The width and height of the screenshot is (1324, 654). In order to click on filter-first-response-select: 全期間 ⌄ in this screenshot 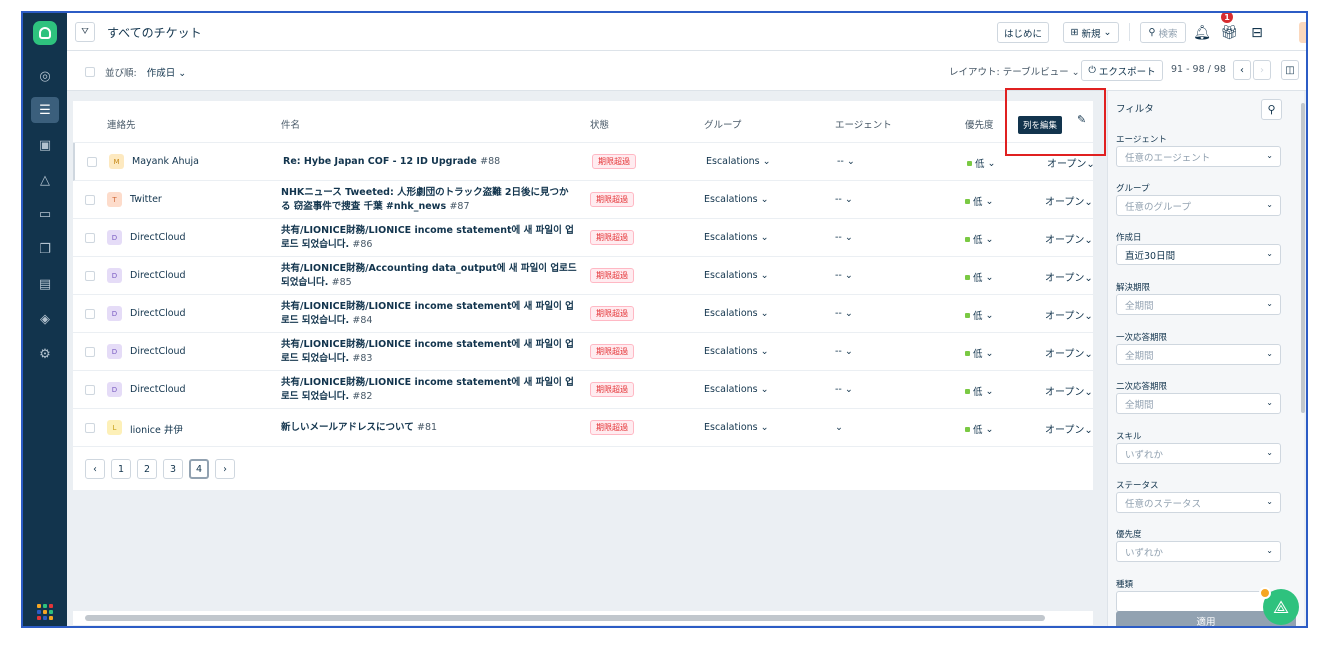, I will do `click(1198, 354)`.